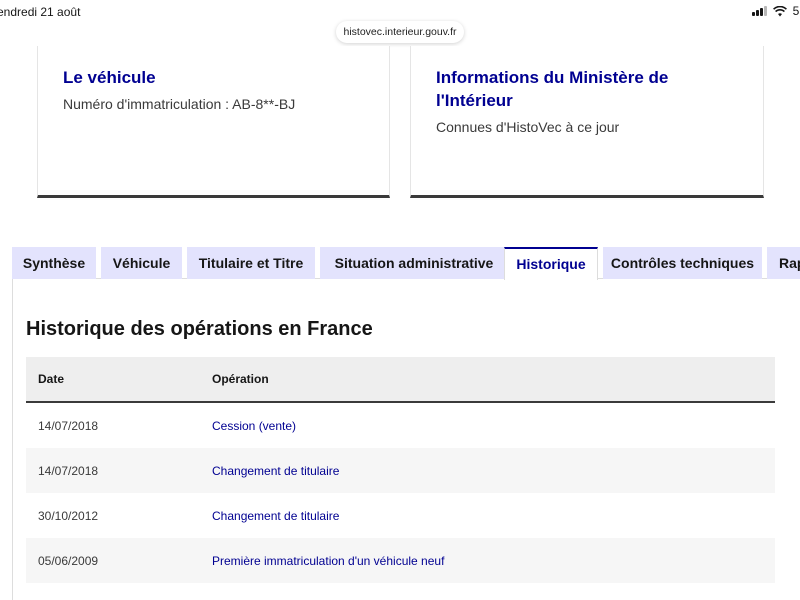 This screenshot has width=800, height=600. Describe the element at coordinates (68, 560) in the screenshot. I see `row-date: 05/06/2009` at that location.